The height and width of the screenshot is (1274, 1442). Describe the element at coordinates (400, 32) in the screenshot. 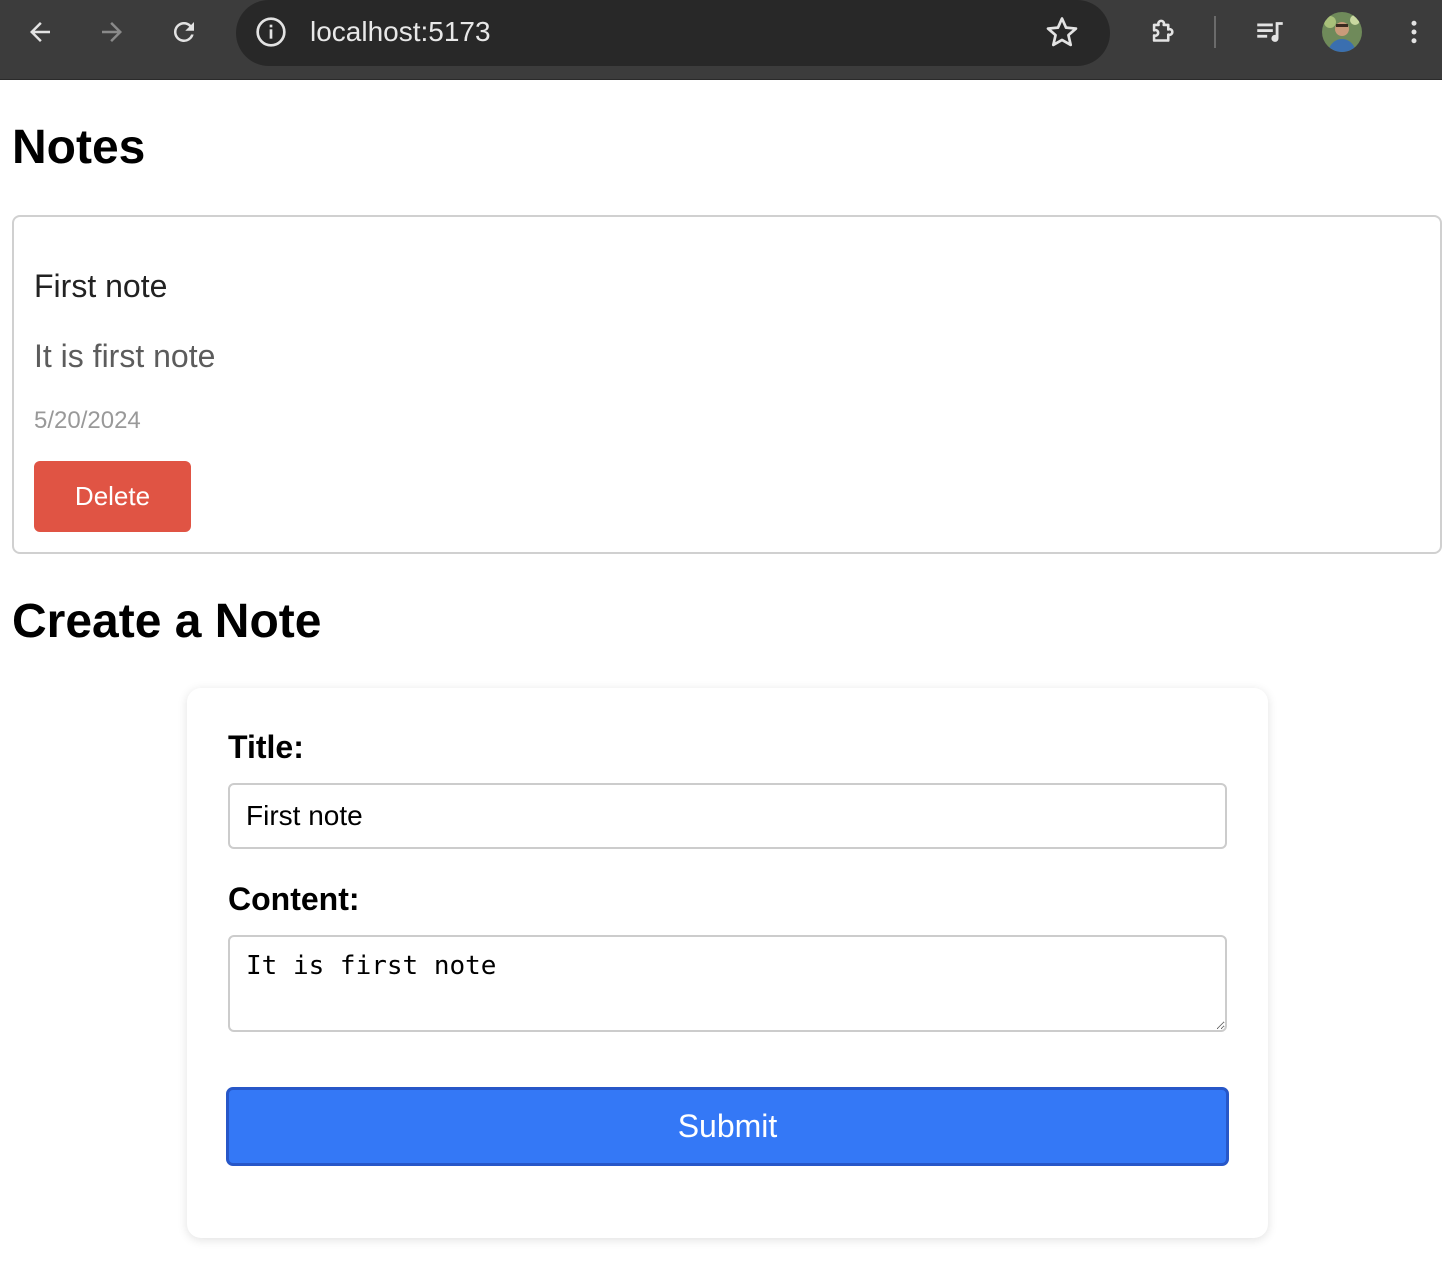

I see `url-text: localhost:5173` at that location.